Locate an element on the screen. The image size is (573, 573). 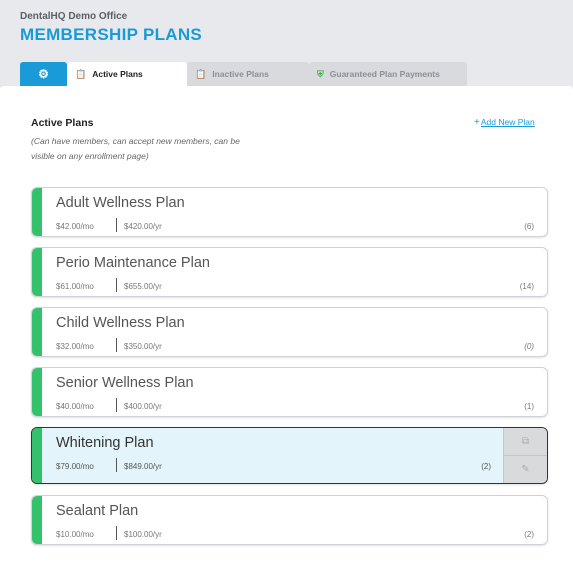
plan-yearly-price: $350.00/yr is located at coordinates (143, 346).